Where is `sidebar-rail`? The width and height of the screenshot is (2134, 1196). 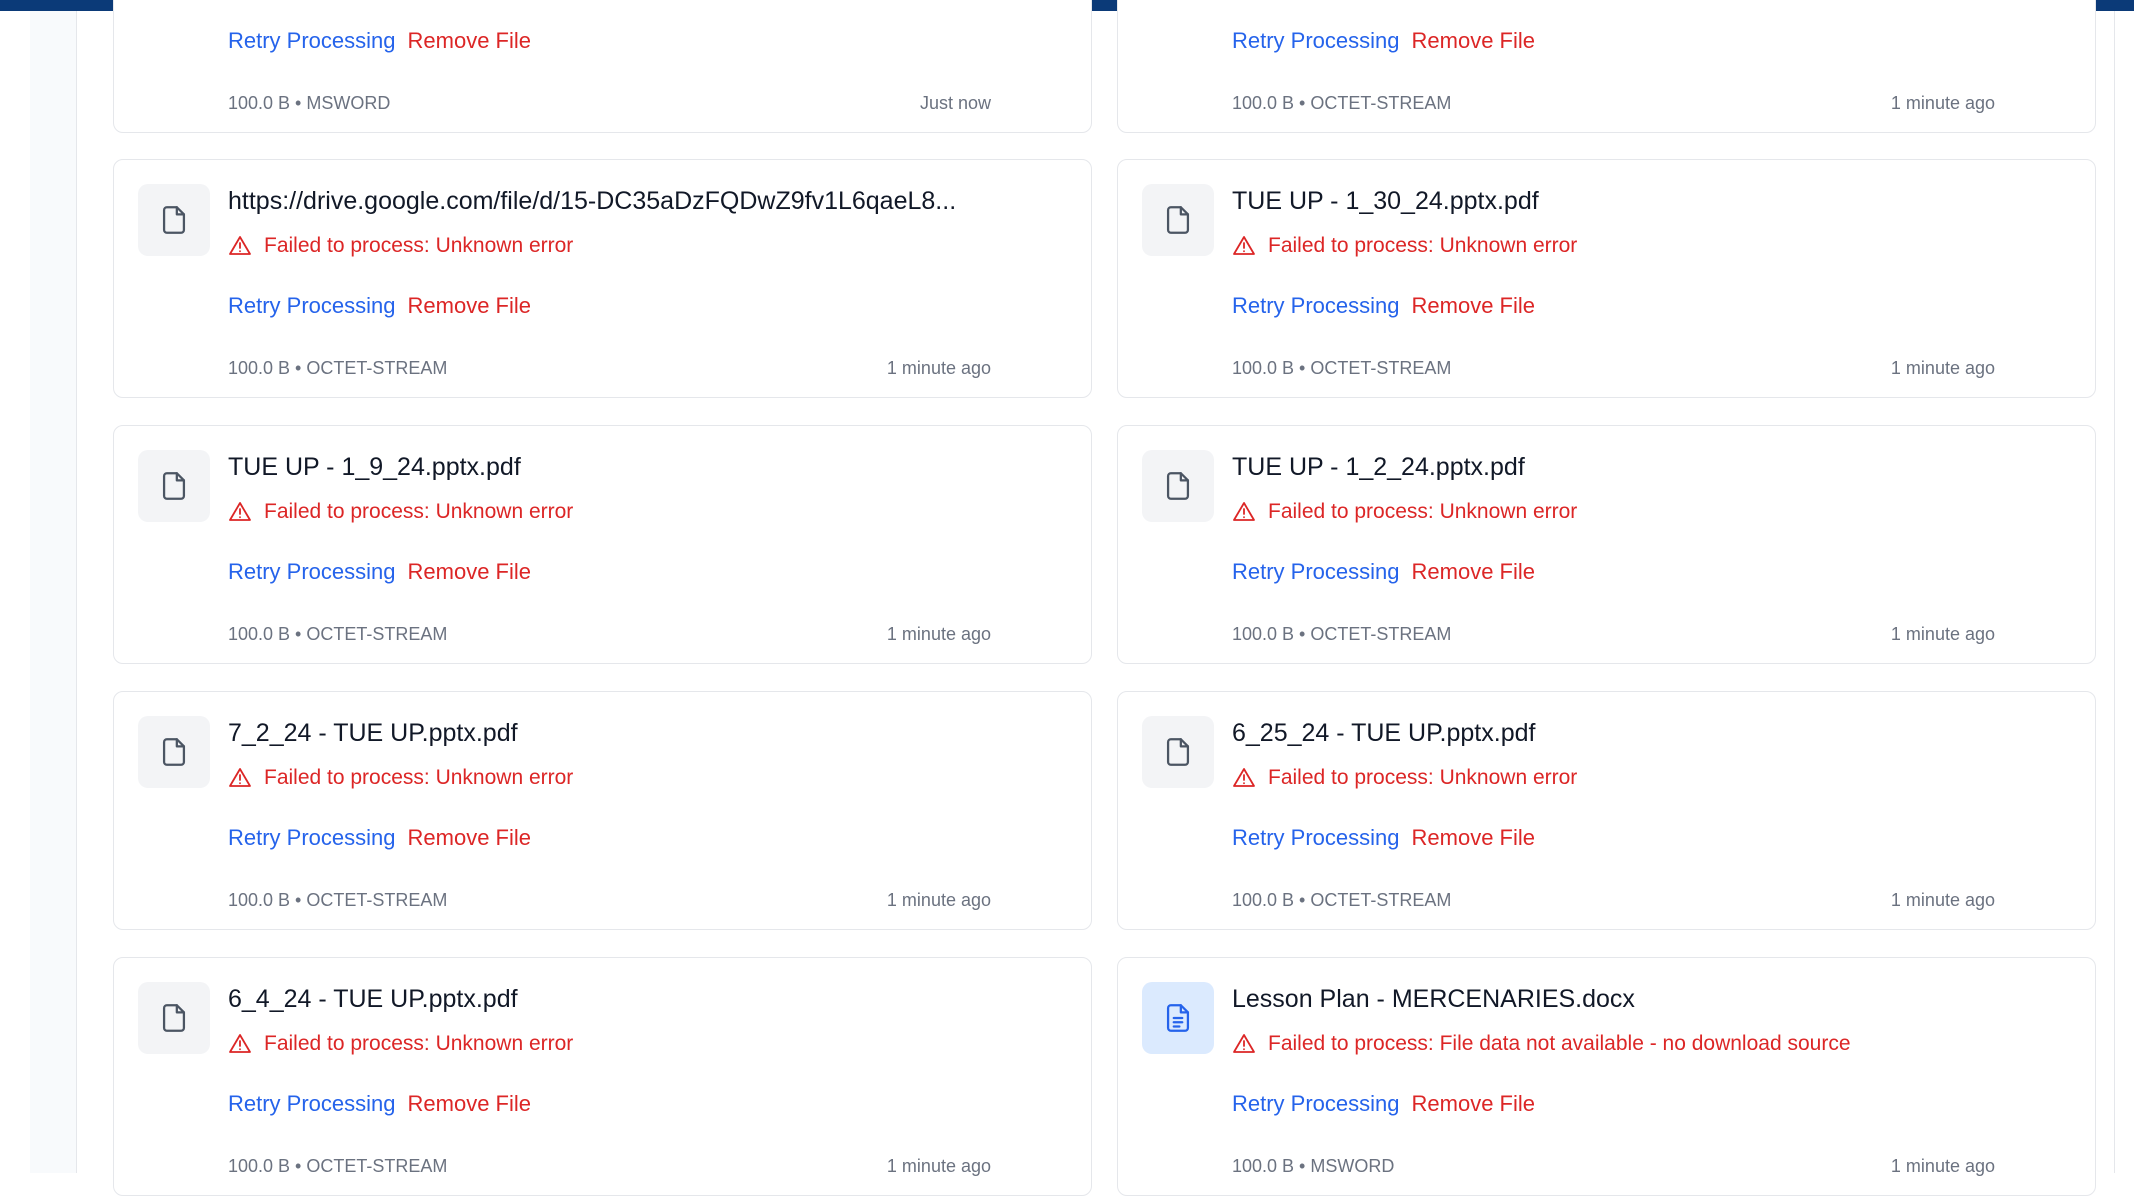
sidebar-rail is located at coordinates (53, 592).